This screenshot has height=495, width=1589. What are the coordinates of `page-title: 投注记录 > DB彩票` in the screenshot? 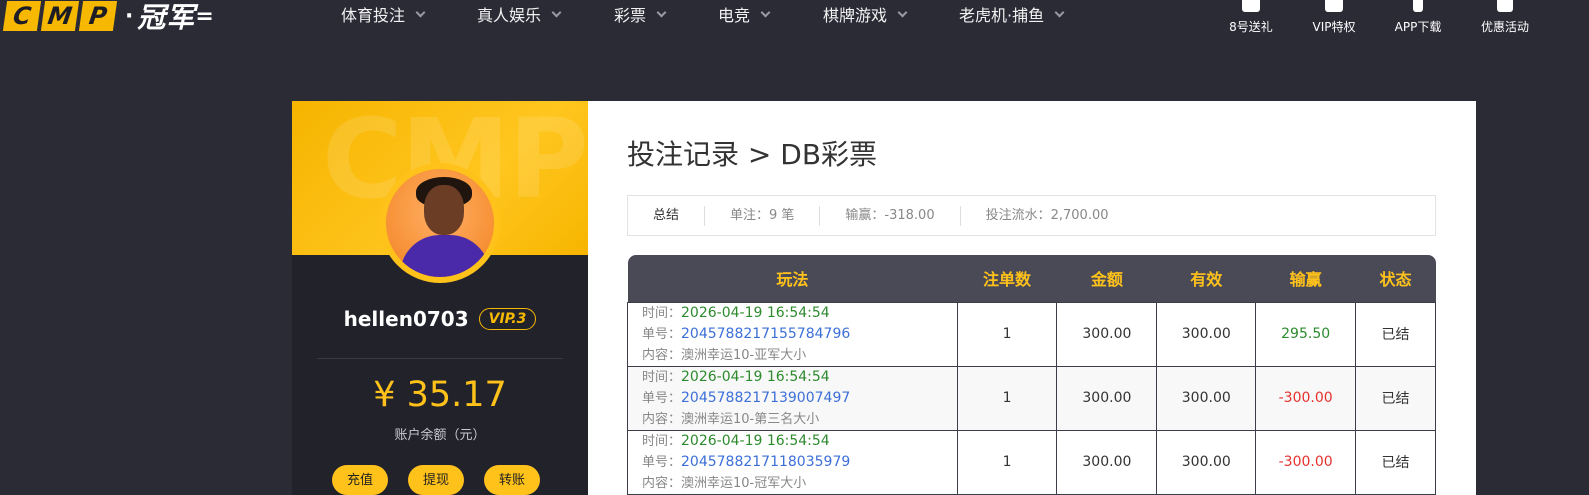 It's located at (752, 154).